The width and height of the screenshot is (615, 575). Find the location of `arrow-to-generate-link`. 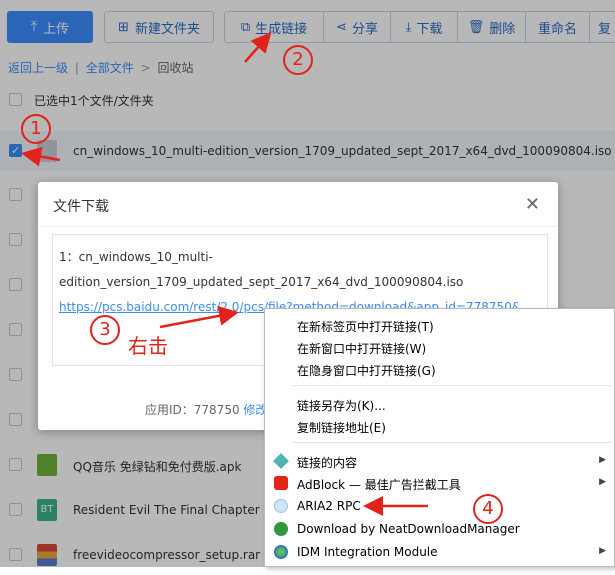

arrow-to-generate-link is located at coordinates (258, 47).